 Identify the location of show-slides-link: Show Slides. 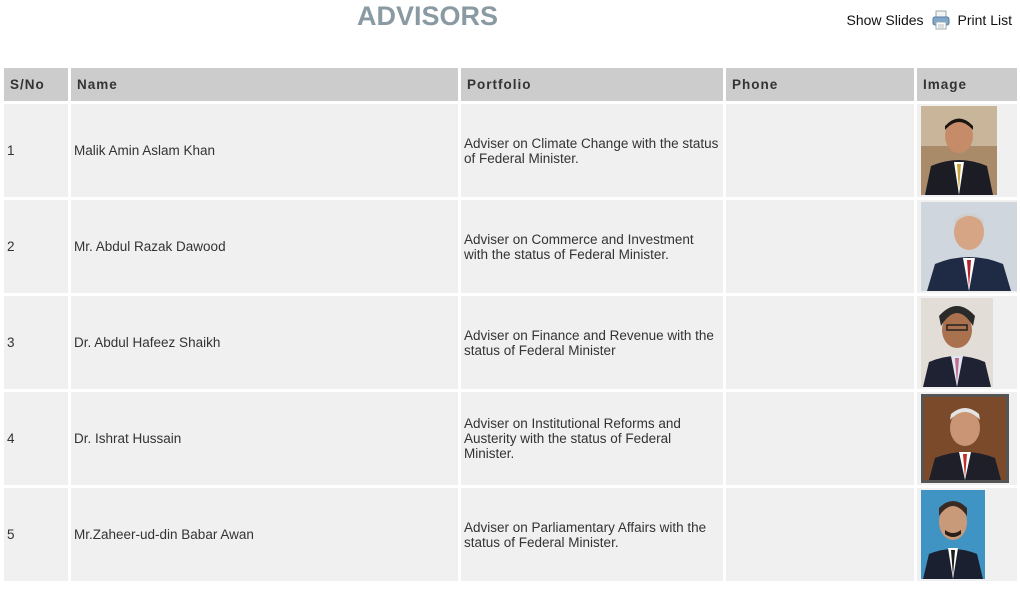
(884, 20).